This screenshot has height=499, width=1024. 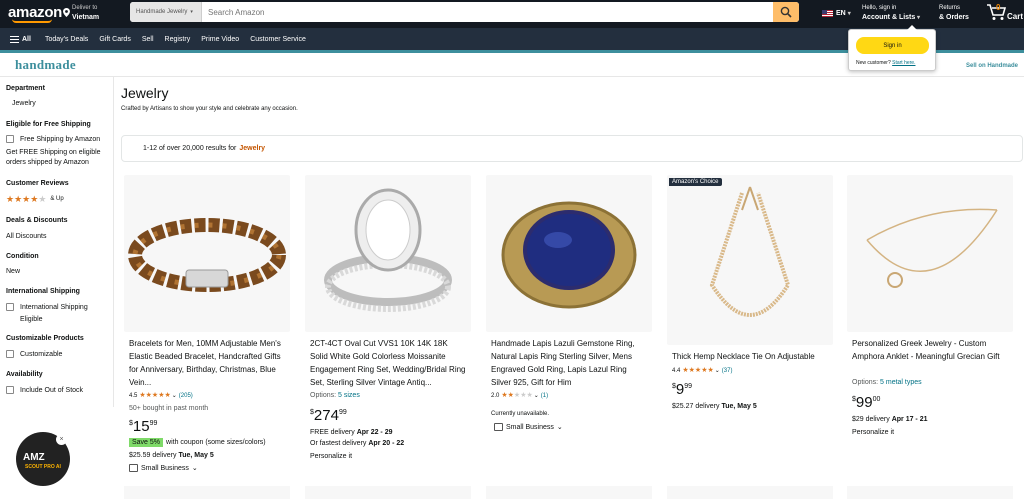 What do you see at coordinates (166, 12) in the screenshot?
I see `search-category-select: Handmade Jewelry ▾` at bounding box center [166, 12].